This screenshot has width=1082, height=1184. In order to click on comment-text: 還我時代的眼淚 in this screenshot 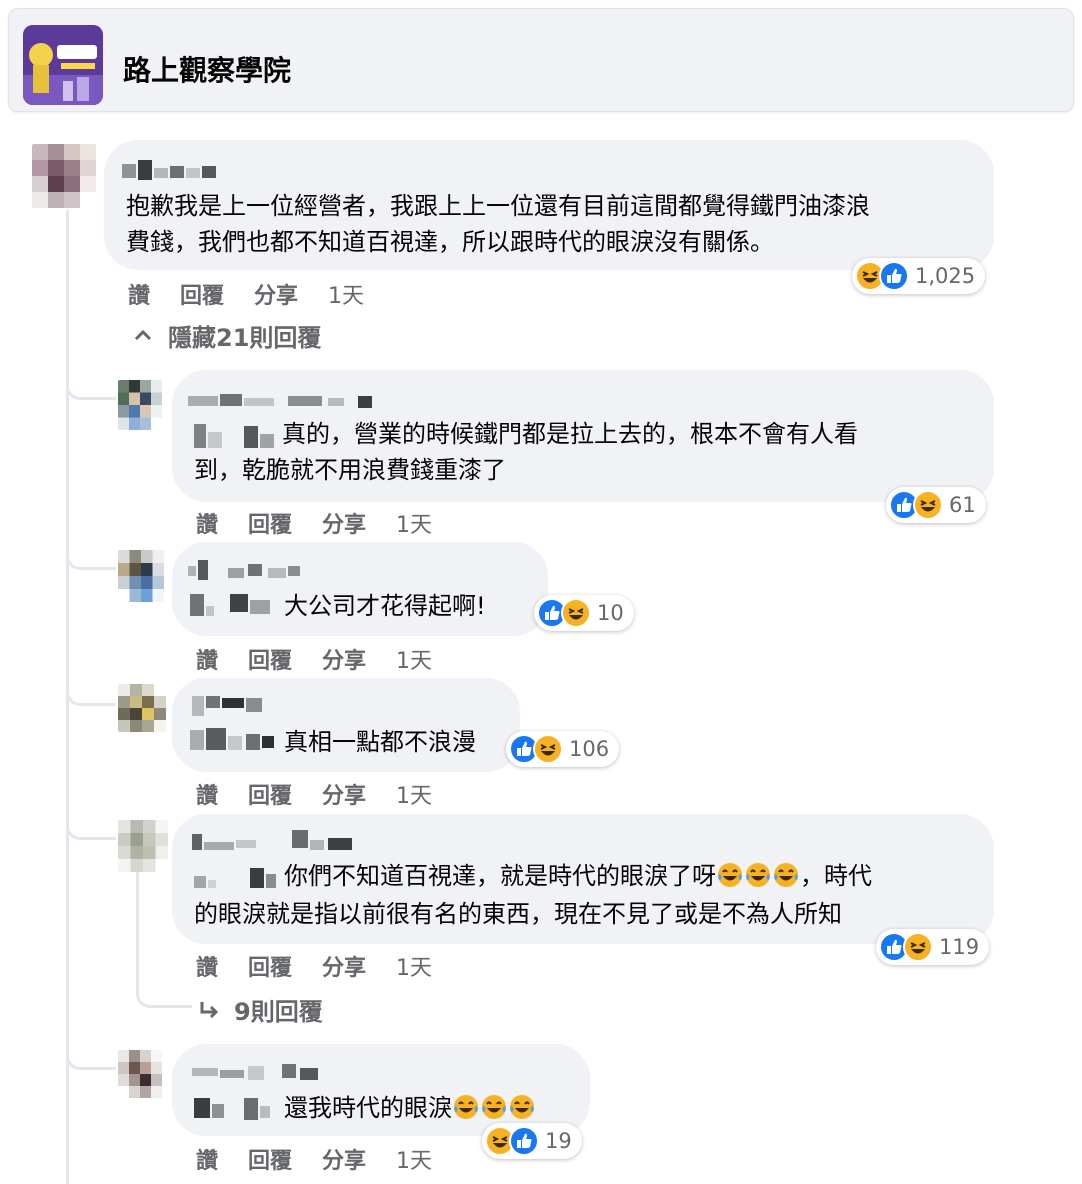, I will do `click(410, 1108)`.